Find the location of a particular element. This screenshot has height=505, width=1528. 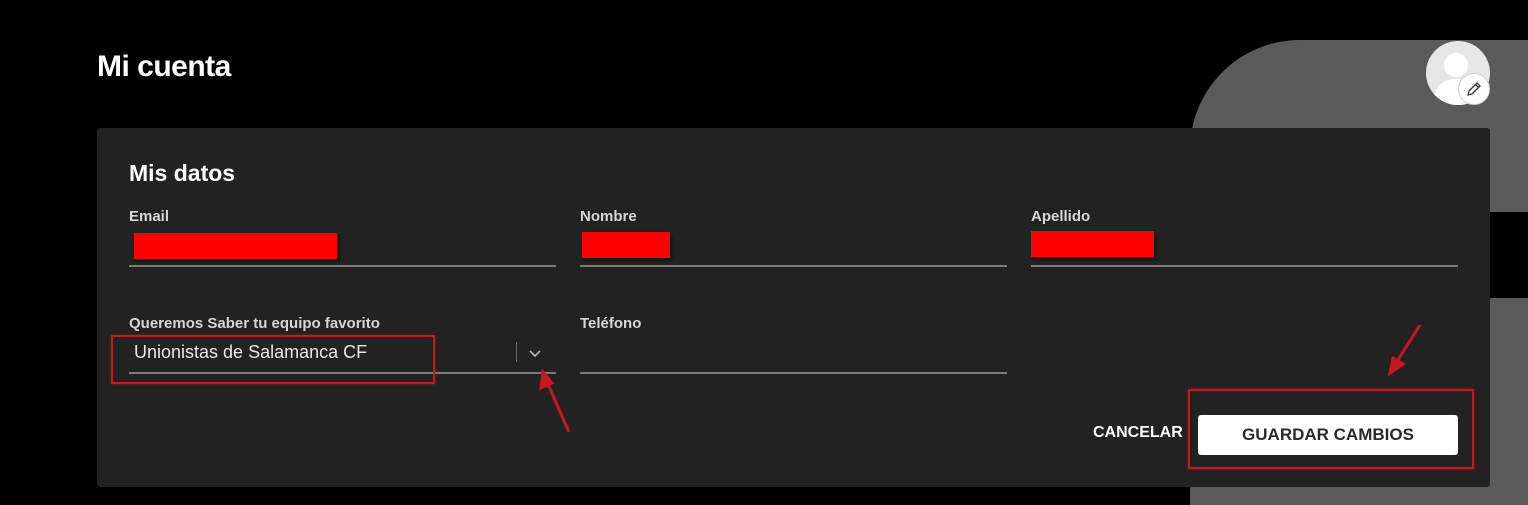

nombre-field is located at coordinates (793, 266).